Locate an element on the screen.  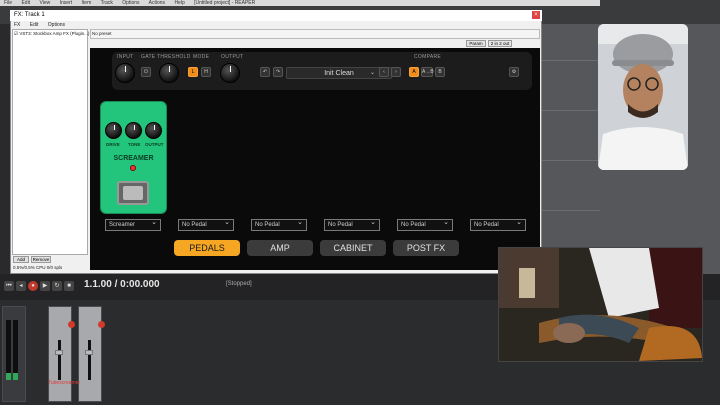
pedal-output-knob is located at coordinates (153, 130).